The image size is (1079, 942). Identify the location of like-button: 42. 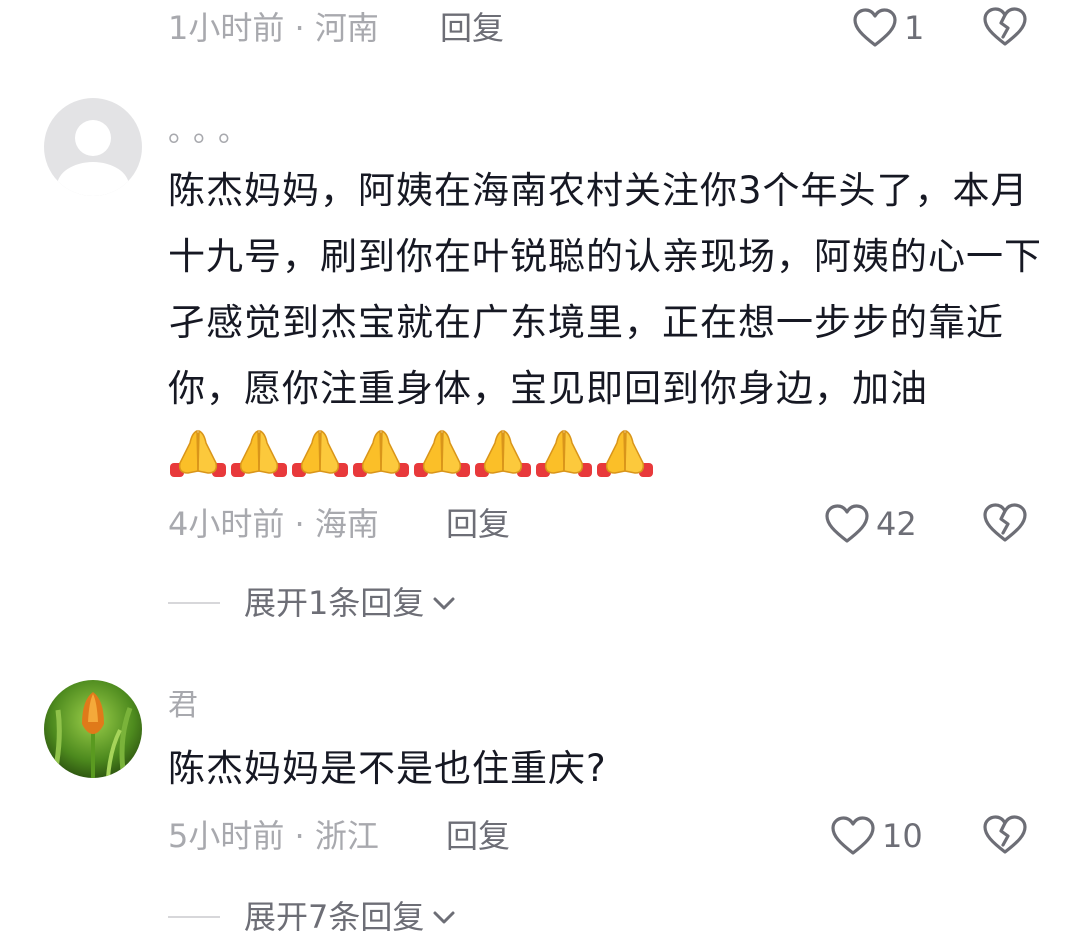
(870, 524).